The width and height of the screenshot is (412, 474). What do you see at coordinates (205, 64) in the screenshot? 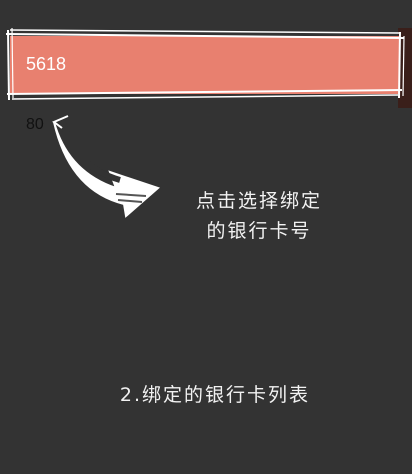
I see `bank-card-item: 5618` at bounding box center [205, 64].